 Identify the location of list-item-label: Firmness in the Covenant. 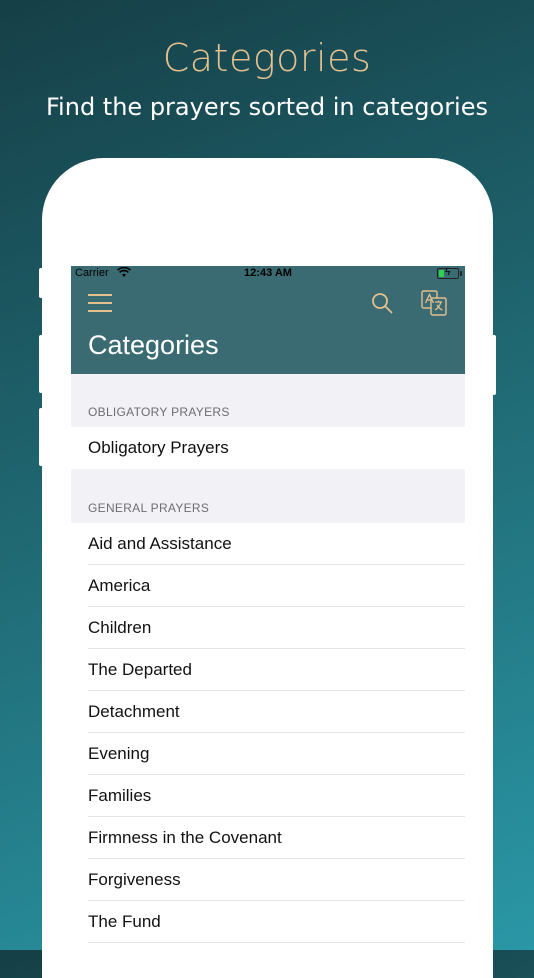
(185, 837).